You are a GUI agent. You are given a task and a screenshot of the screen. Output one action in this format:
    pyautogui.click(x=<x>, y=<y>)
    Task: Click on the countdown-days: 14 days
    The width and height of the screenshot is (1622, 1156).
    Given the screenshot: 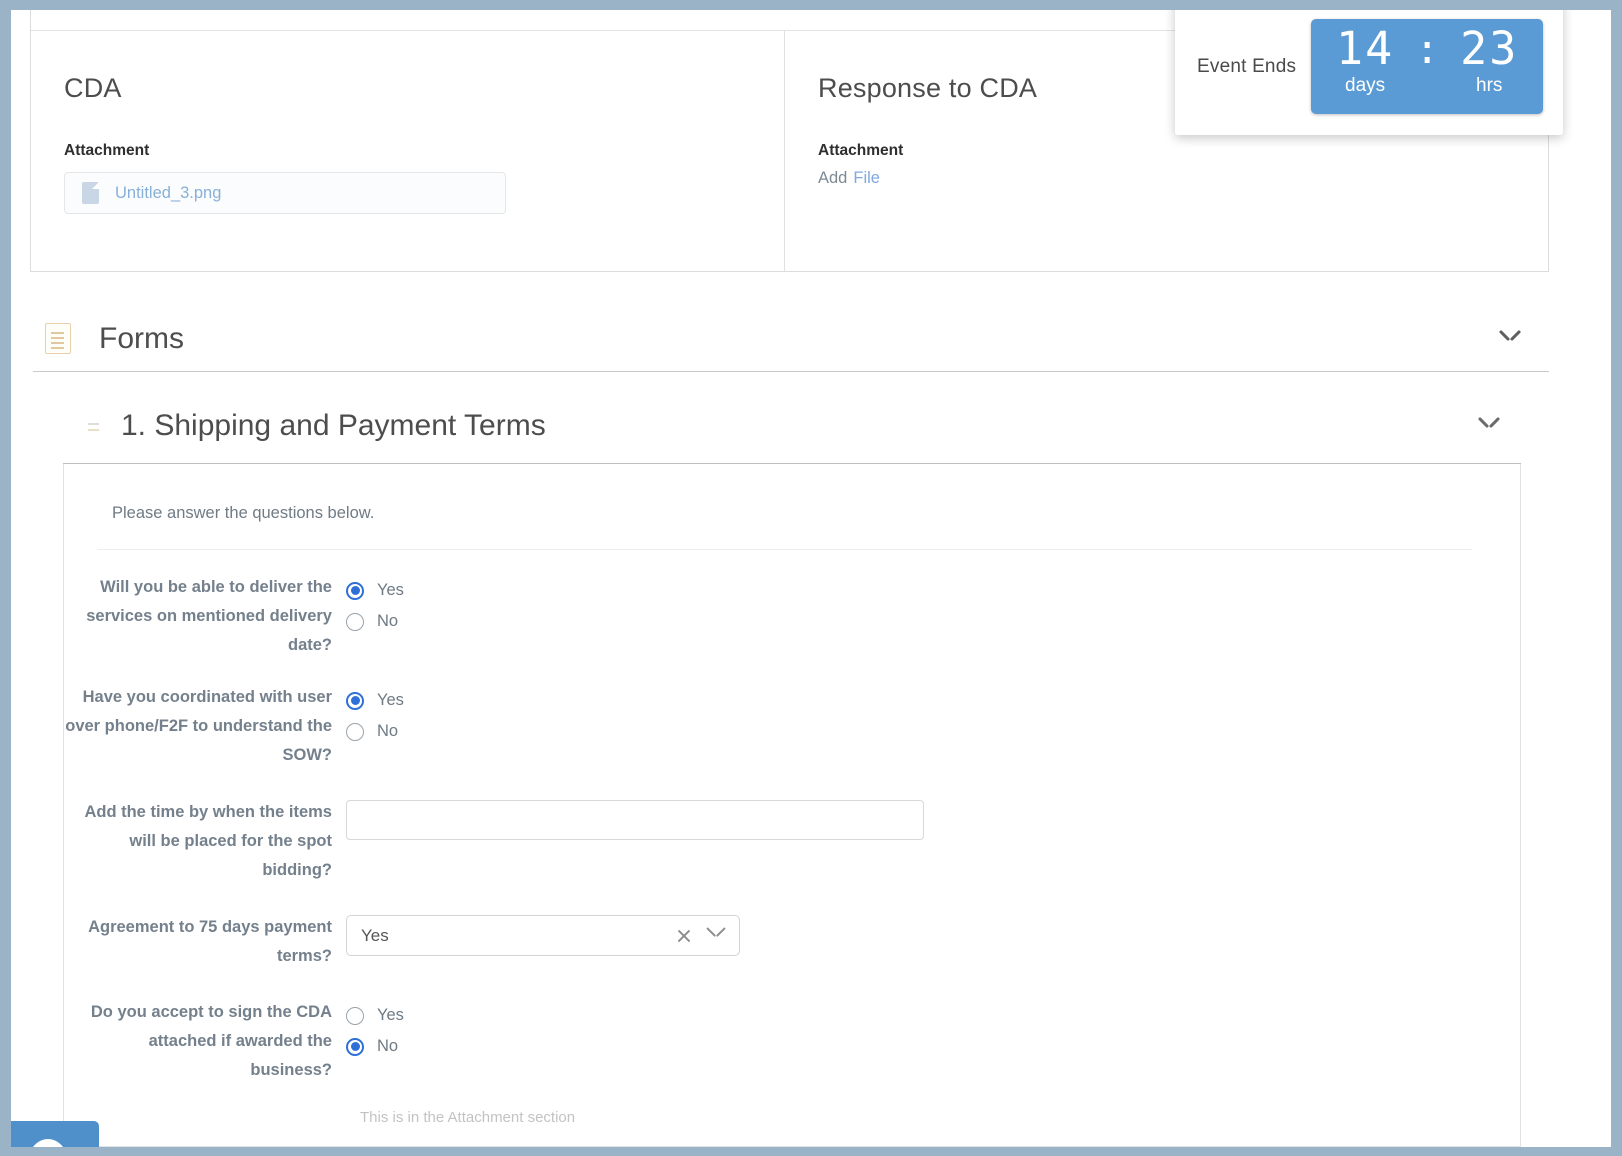 What is the action you would take?
    pyautogui.click(x=1365, y=61)
    